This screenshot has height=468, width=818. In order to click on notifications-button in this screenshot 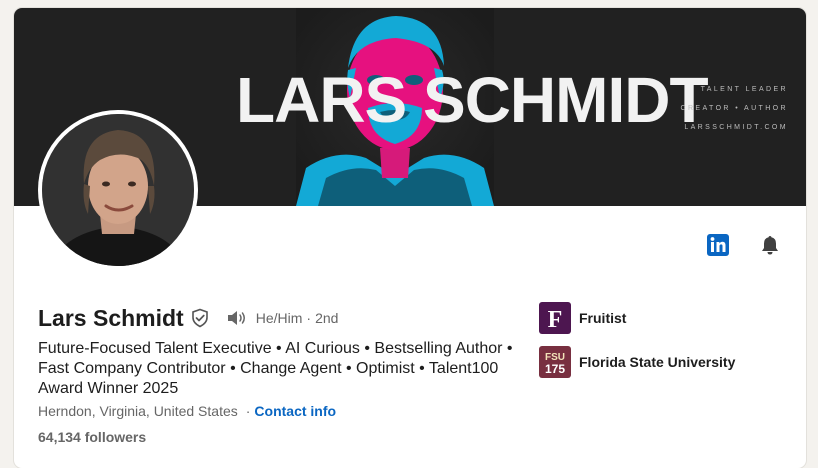, I will do `click(770, 245)`.